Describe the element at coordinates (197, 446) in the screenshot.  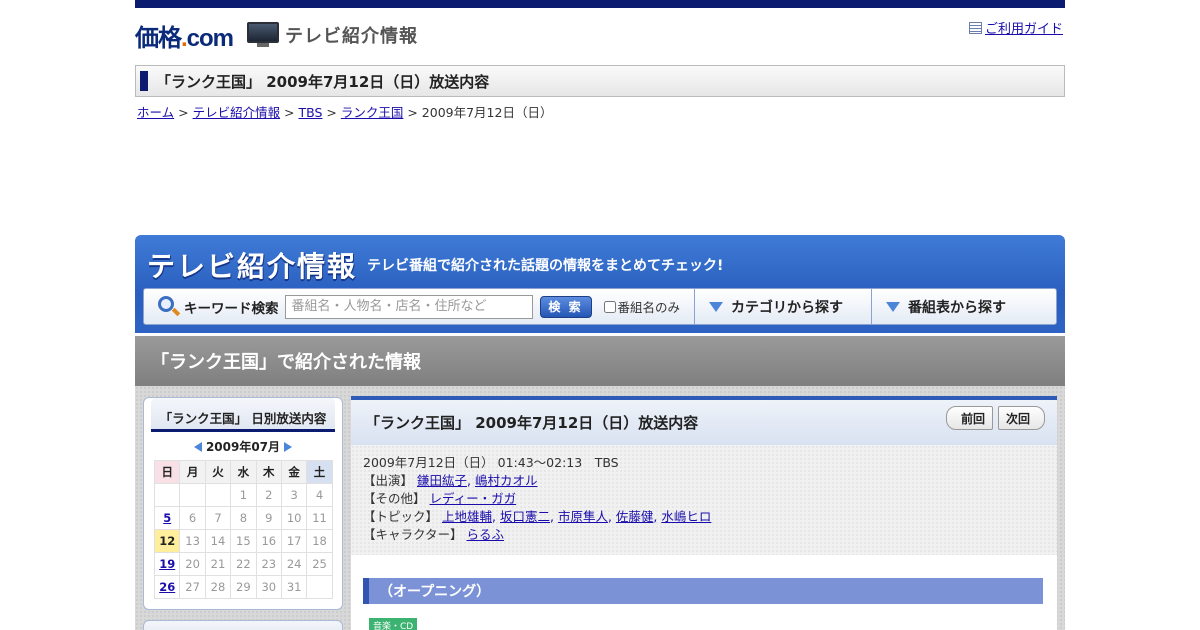
I see `prev-month-icon` at that location.